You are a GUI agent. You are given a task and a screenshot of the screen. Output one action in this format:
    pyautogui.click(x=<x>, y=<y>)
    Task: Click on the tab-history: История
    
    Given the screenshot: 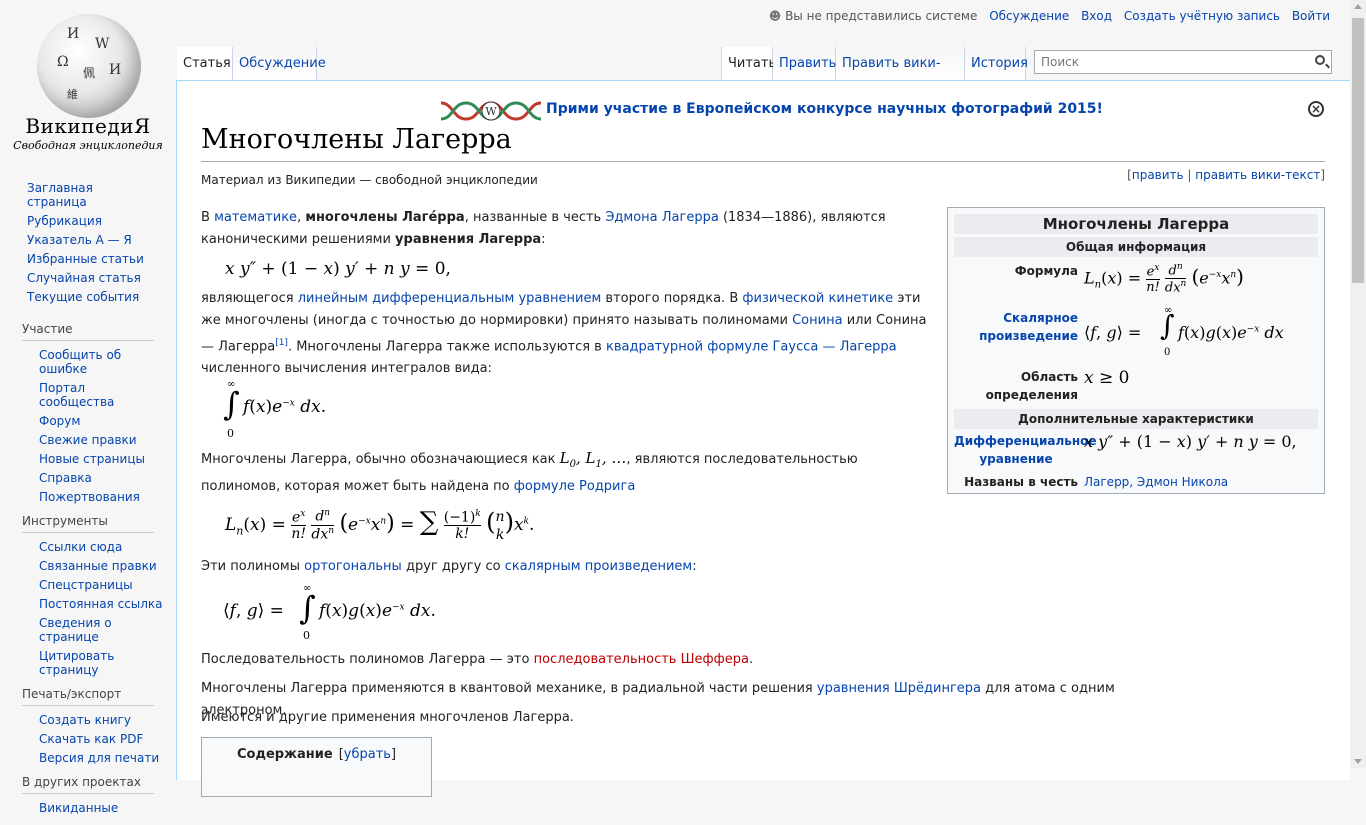 What is the action you would take?
    pyautogui.click(x=996, y=63)
    